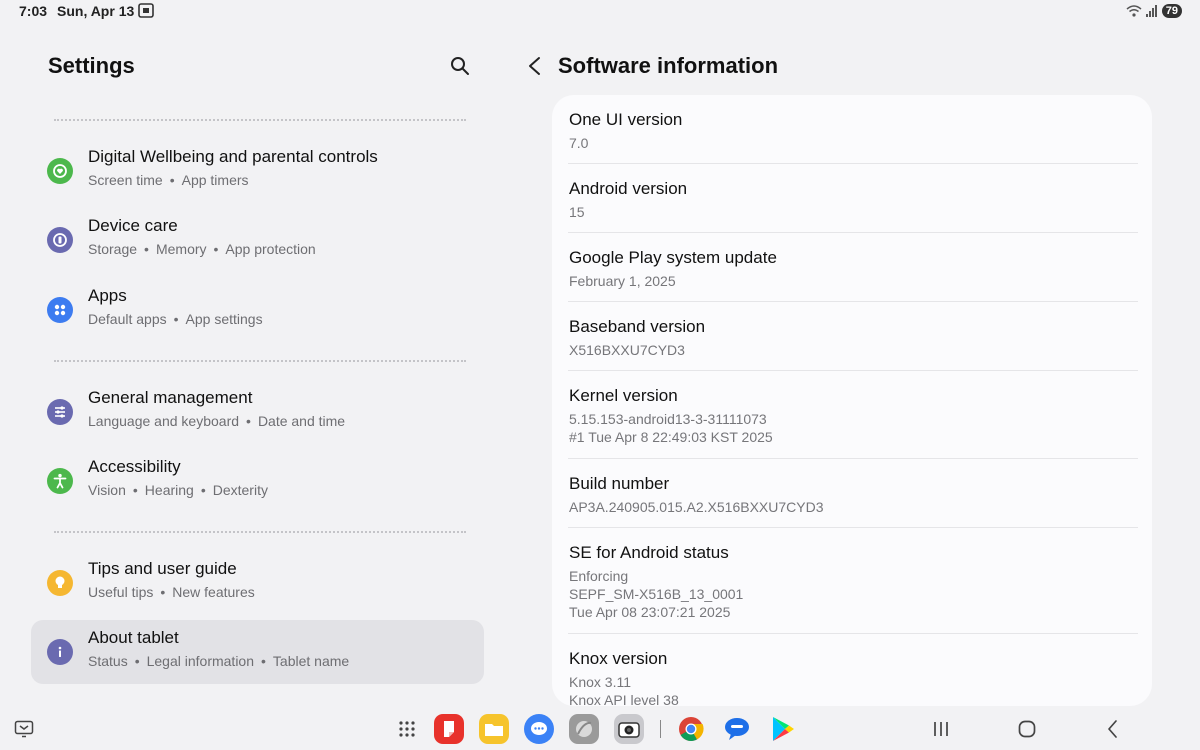 The width and height of the screenshot is (1200, 750). Describe the element at coordinates (539, 729) in the screenshot. I see `messages-icon` at that location.